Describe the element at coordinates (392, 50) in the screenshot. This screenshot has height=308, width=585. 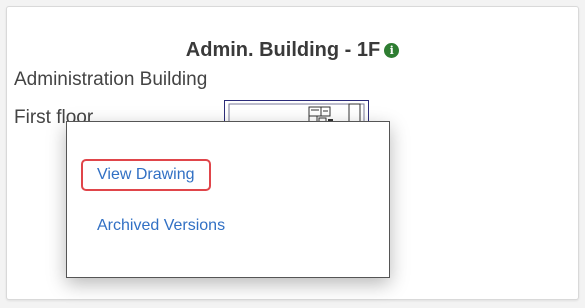
I see `info-icon: i` at that location.